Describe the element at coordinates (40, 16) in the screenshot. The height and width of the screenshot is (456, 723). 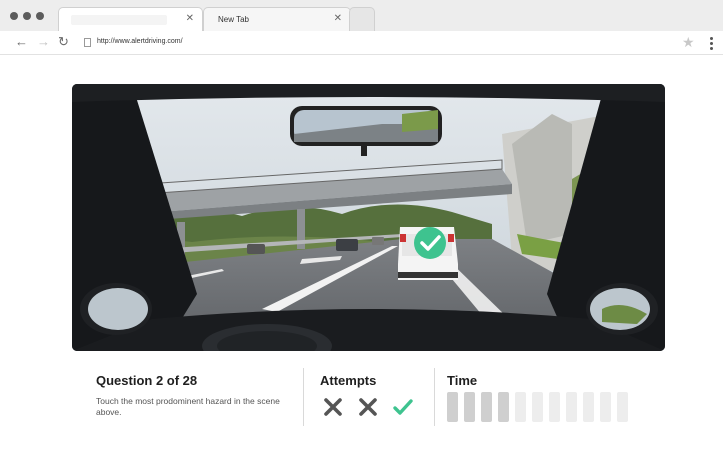
I see `window-maximize-dot` at that location.